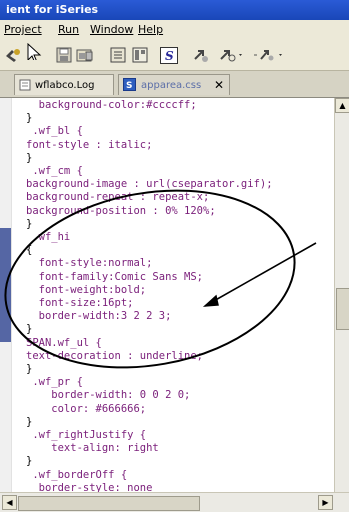 This screenshot has width=349, height=512. What do you see at coordinates (115, 355) in the screenshot?
I see `code-line: text-decoration : underline;` at bounding box center [115, 355].